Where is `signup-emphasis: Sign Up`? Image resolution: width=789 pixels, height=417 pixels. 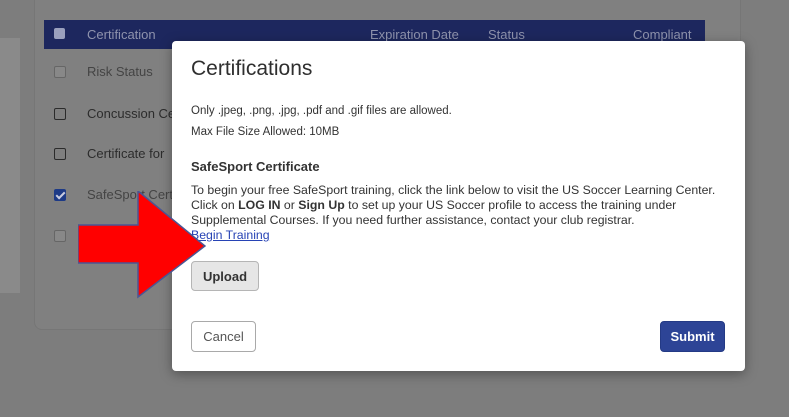 signup-emphasis: Sign Up is located at coordinates (321, 205).